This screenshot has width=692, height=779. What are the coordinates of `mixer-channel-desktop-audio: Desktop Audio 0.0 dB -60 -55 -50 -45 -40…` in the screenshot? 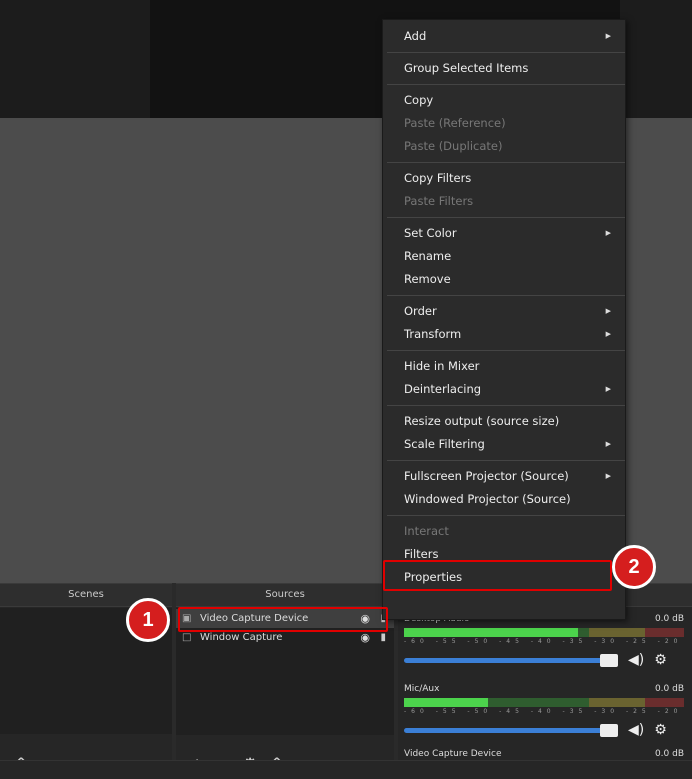 It's located at (544, 641).